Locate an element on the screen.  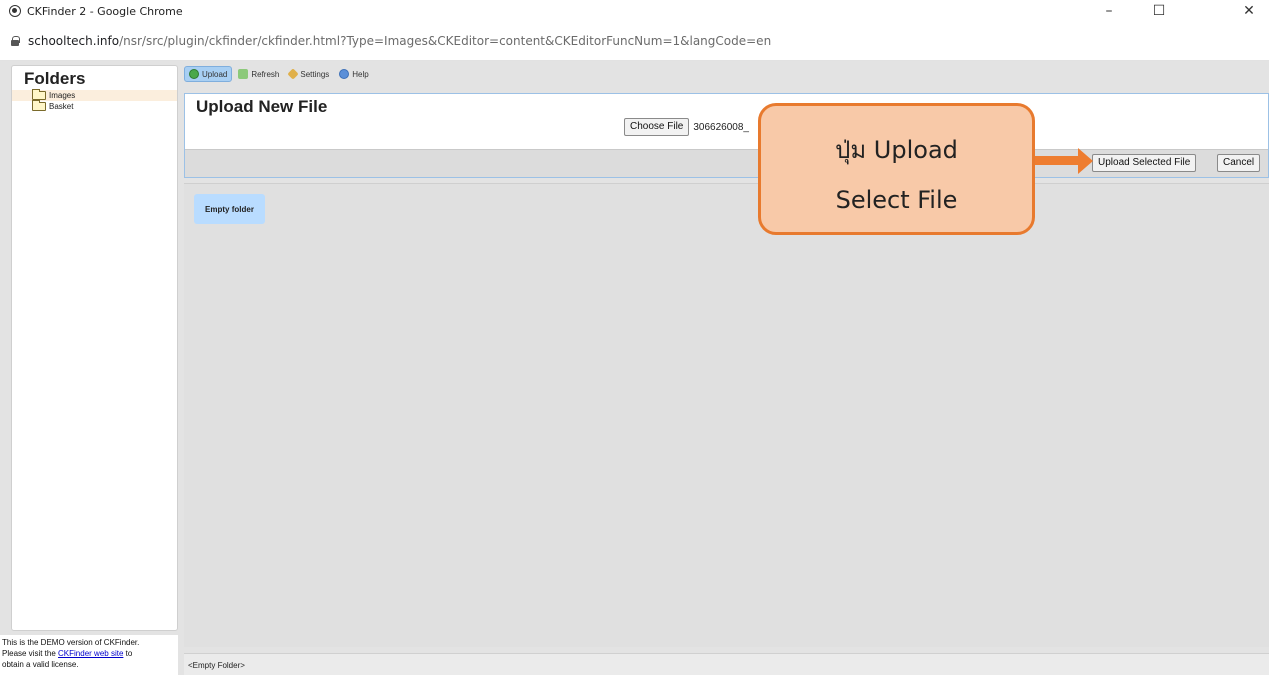
minimize-button: – is located at coordinates (1109, 11).